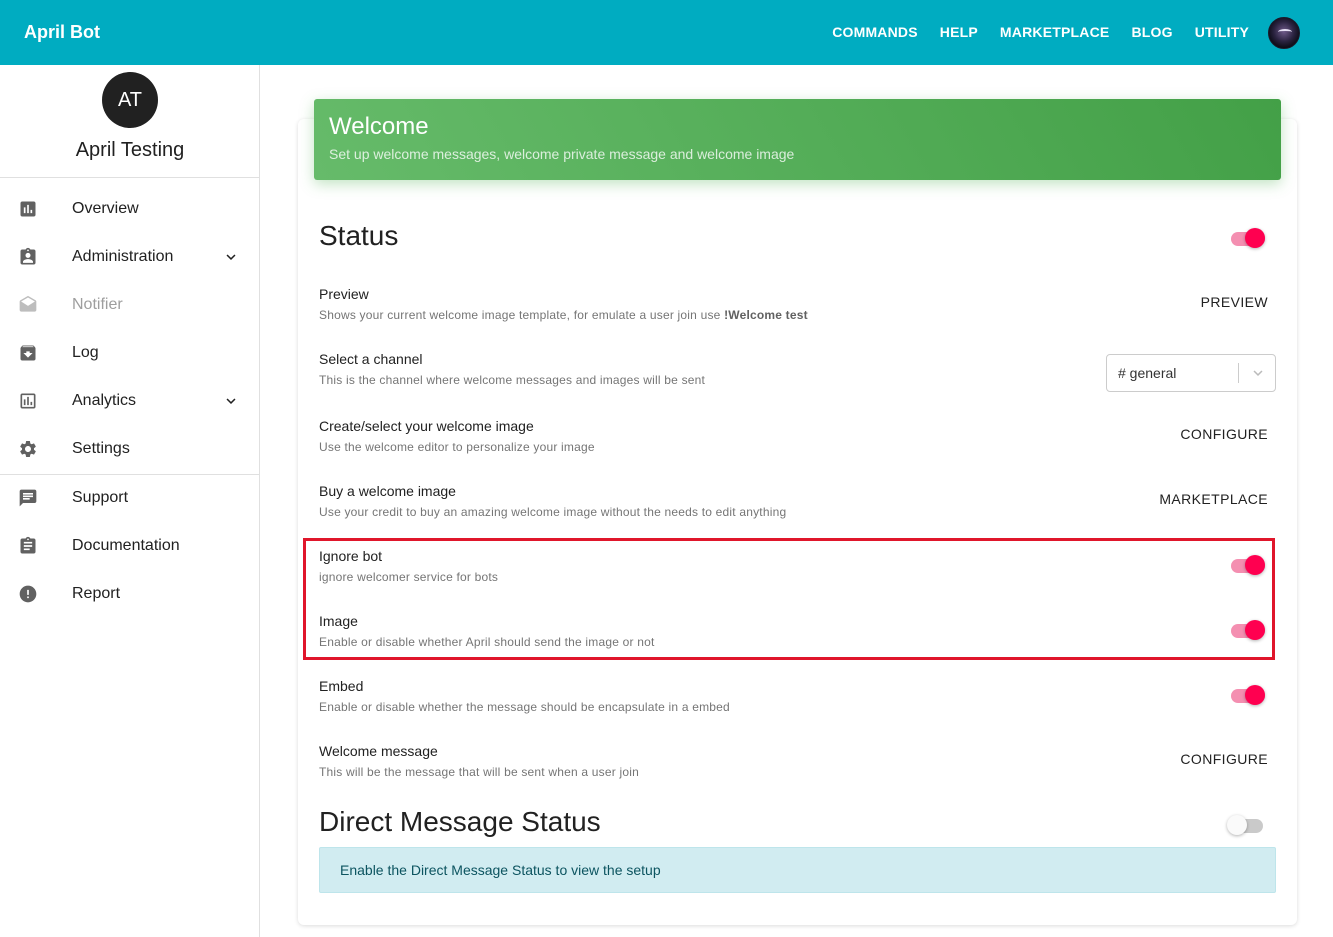 The height and width of the screenshot is (937, 1333). What do you see at coordinates (875, 32) in the screenshot?
I see `nav-commands: COMMANDS` at bounding box center [875, 32].